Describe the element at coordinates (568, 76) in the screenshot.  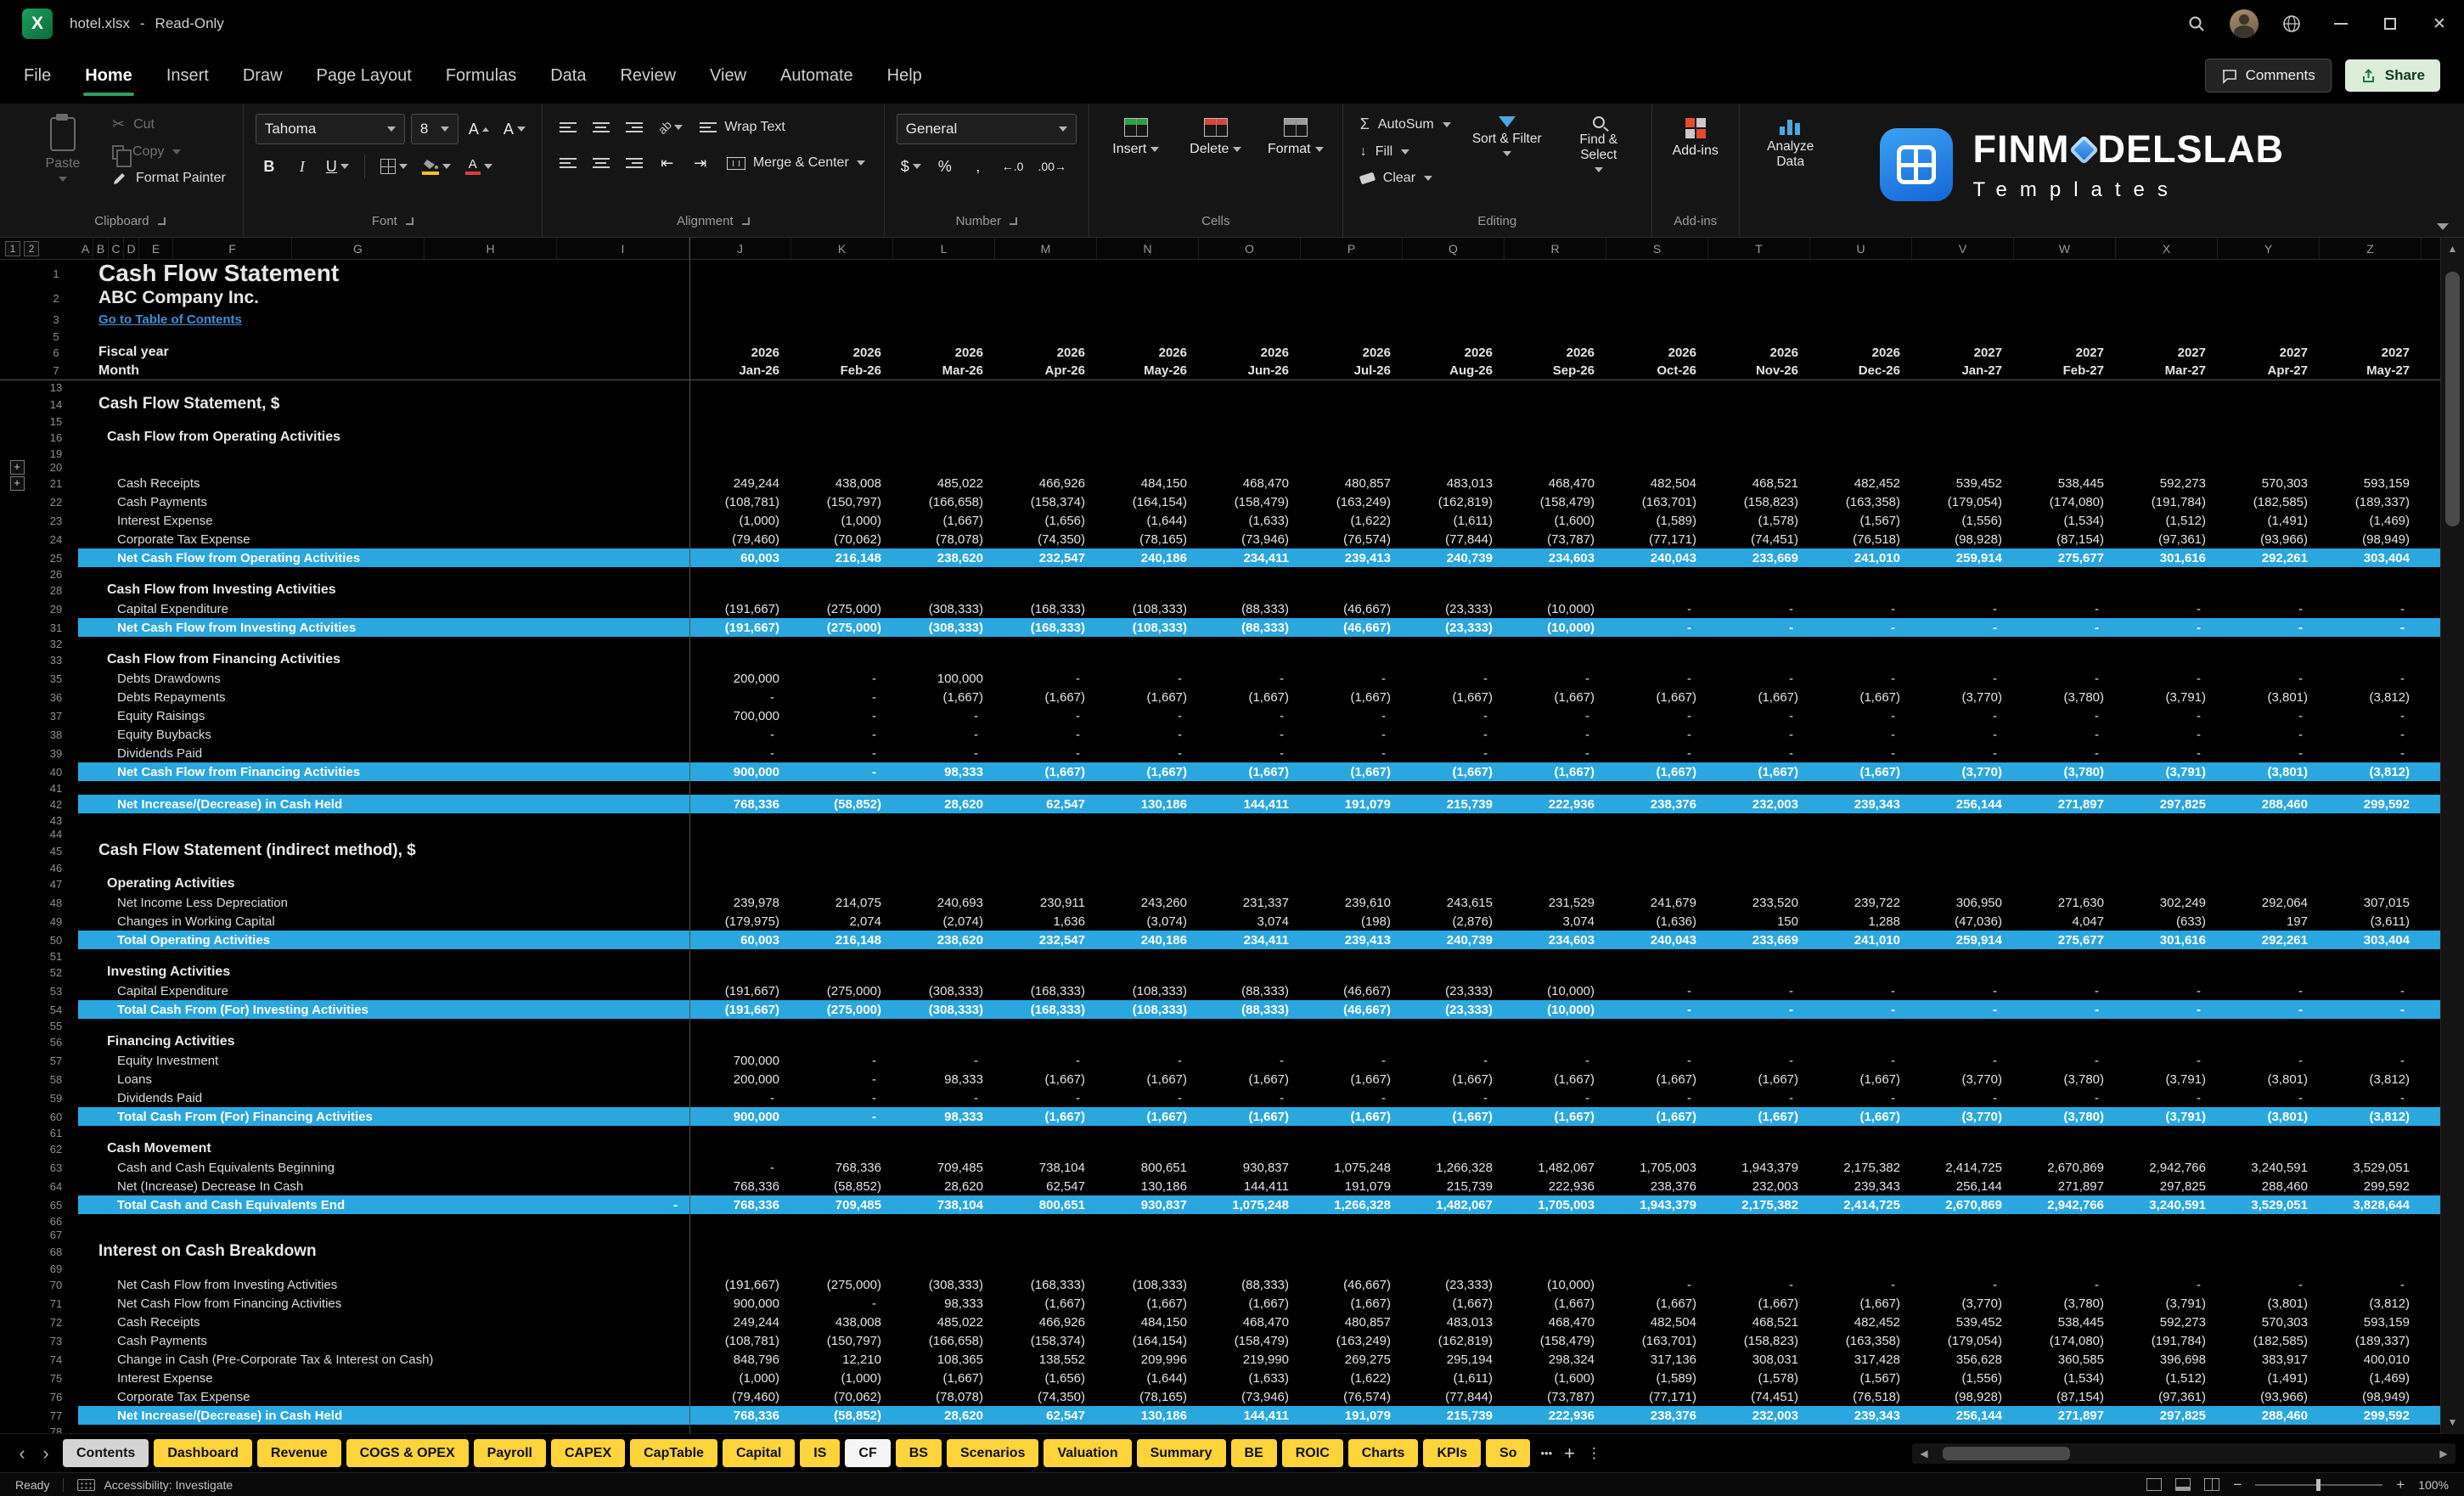
I see `menu-data: Data` at that location.